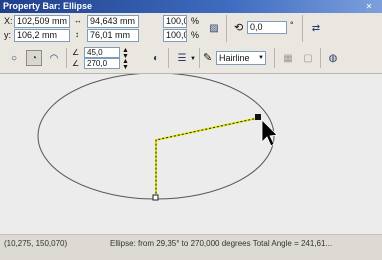  What do you see at coordinates (113, 35) in the screenshot?
I see `height-input: 76,01 mm` at bounding box center [113, 35].